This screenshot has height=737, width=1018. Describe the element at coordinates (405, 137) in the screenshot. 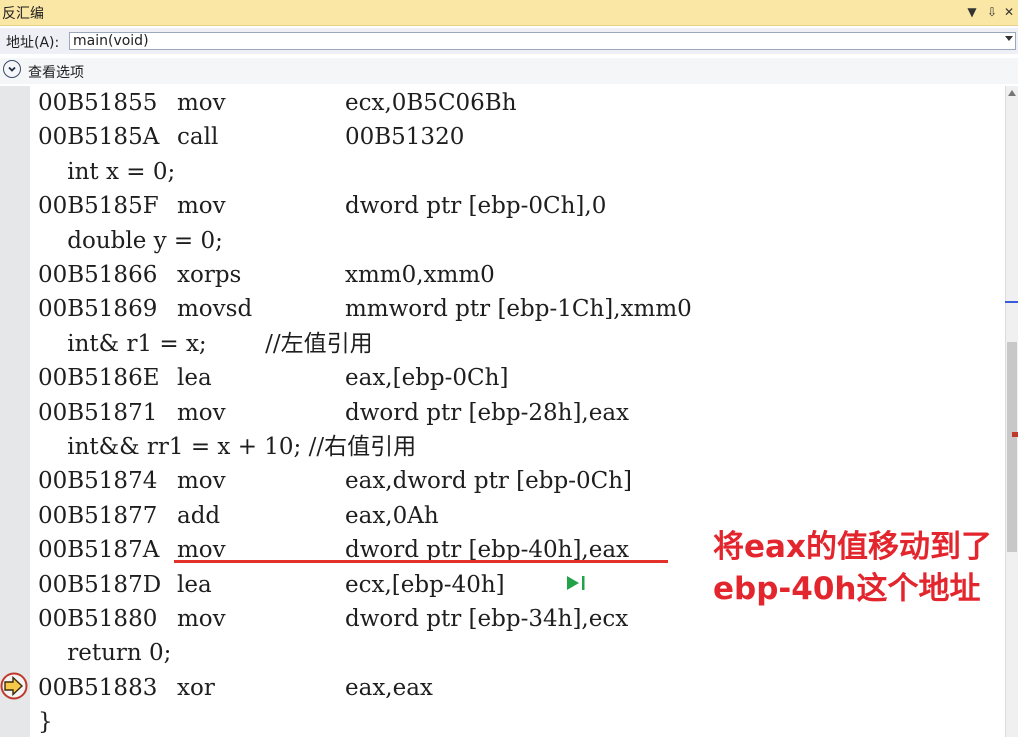

I see `operand-text: 00B51320` at that location.